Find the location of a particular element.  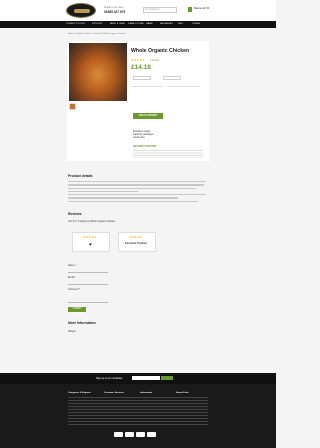

nav-item: LAMB & PORK is located at coordinates (136, 24).